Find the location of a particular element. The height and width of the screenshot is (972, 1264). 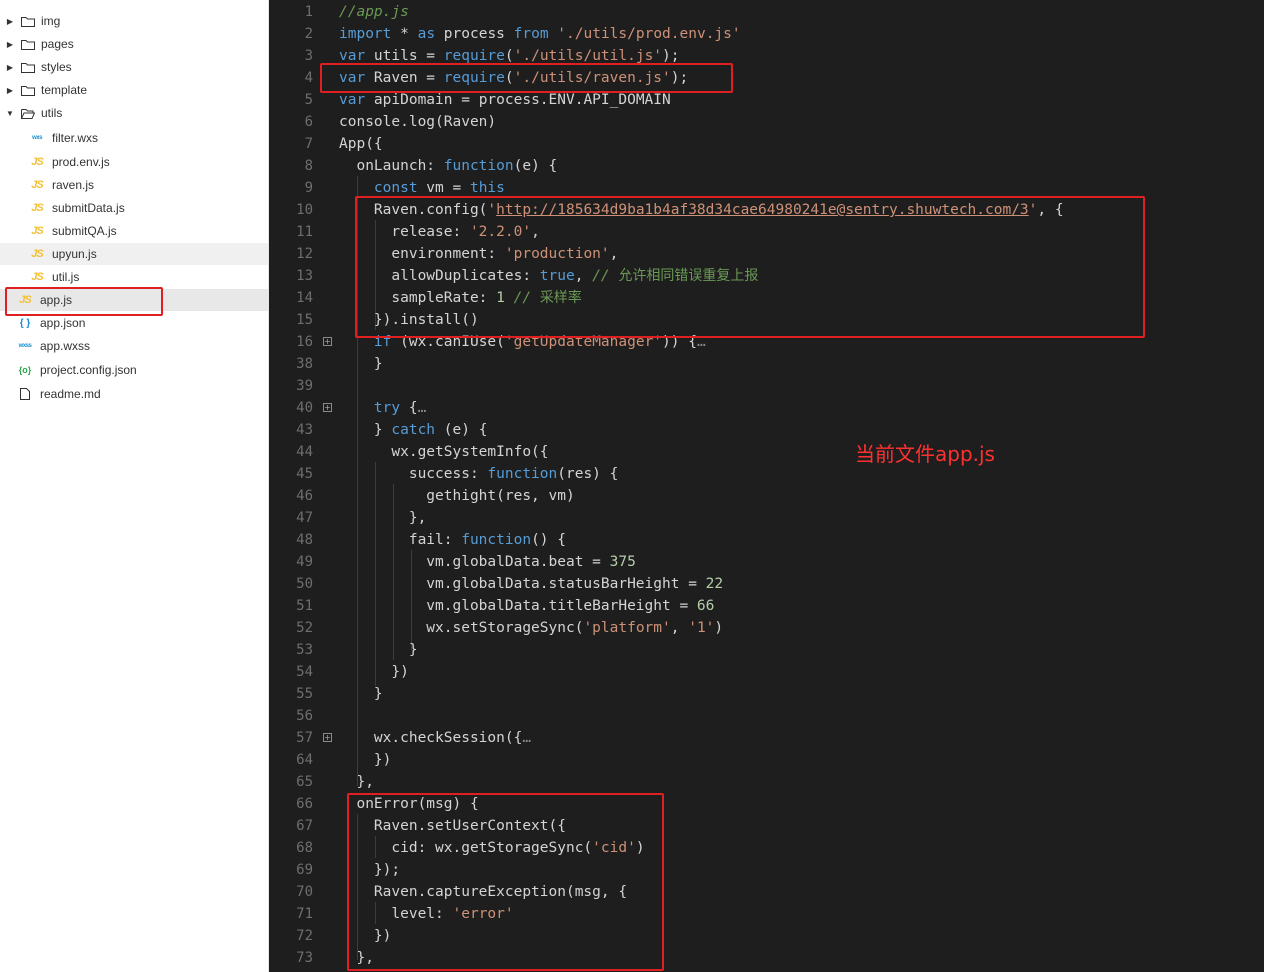

line-number: 57 is located at coordinates (304, 738).